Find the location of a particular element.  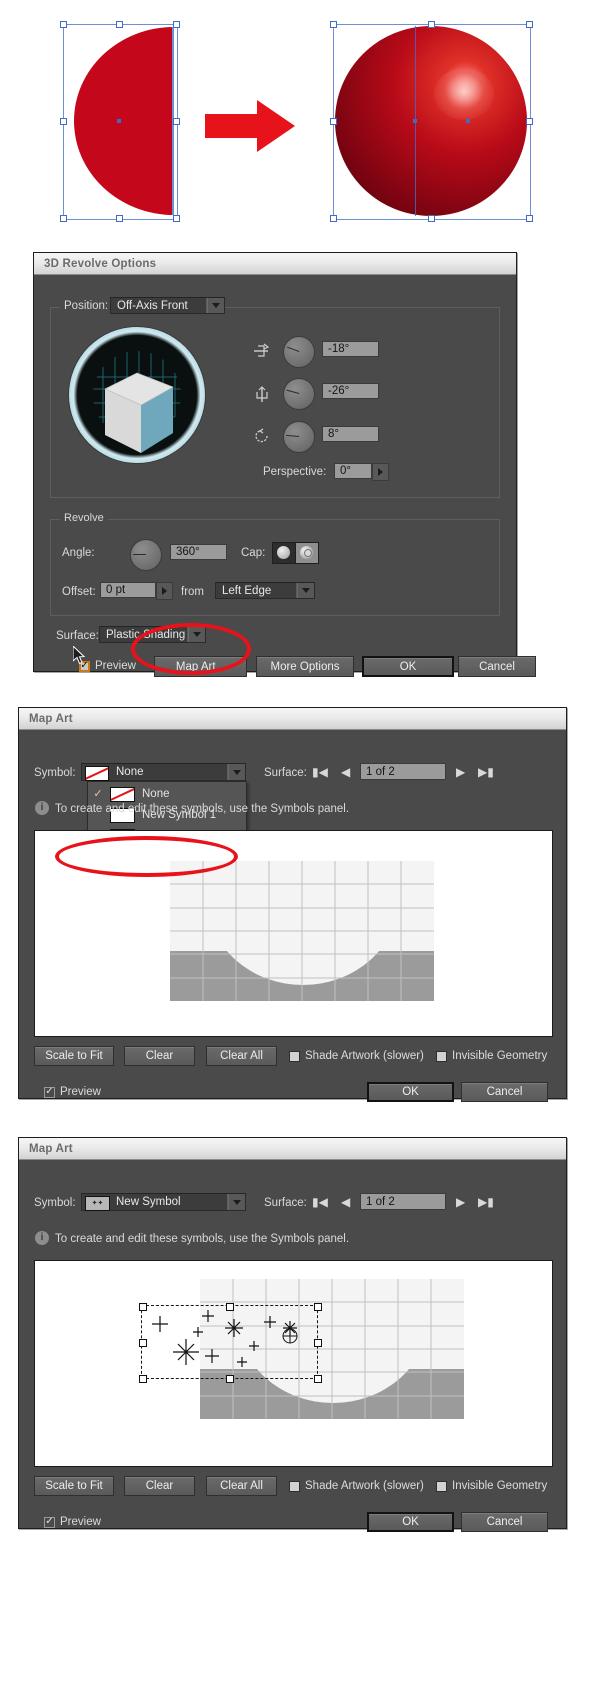

offset-from-select: Left Edge is located at coordinates (265, 590).